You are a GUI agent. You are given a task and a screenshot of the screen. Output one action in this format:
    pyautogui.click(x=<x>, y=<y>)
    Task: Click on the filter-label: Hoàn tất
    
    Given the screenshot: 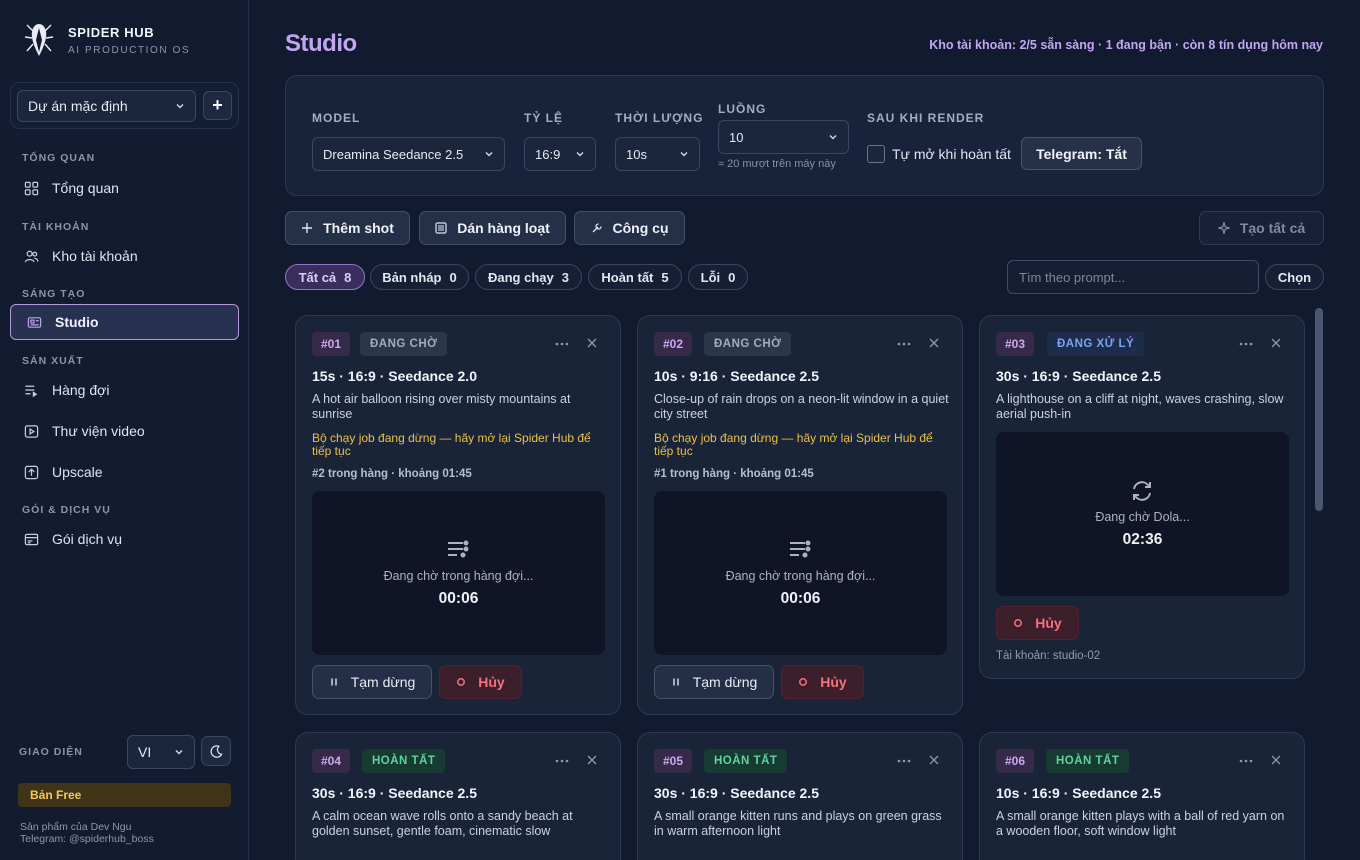 What is the action you would take?
    pyautogui.click(x=627, y=277)
    